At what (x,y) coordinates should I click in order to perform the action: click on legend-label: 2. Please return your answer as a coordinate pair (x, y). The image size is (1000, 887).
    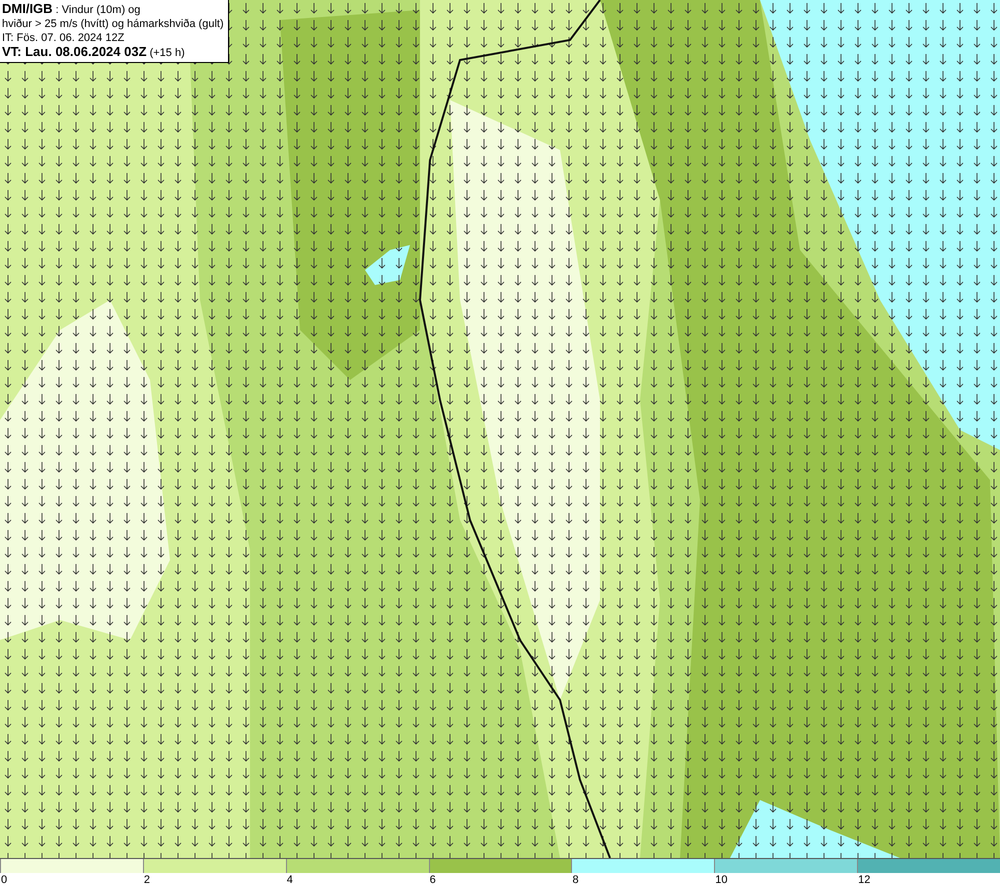
    Looking at the image, I should click on (146, 880).